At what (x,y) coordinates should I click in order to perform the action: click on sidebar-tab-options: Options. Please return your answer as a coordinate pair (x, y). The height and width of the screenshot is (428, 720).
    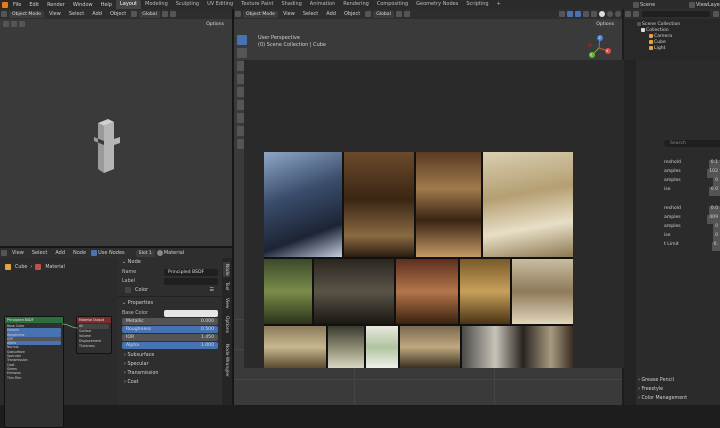
    Looking at the image, I should click on (226, 324).